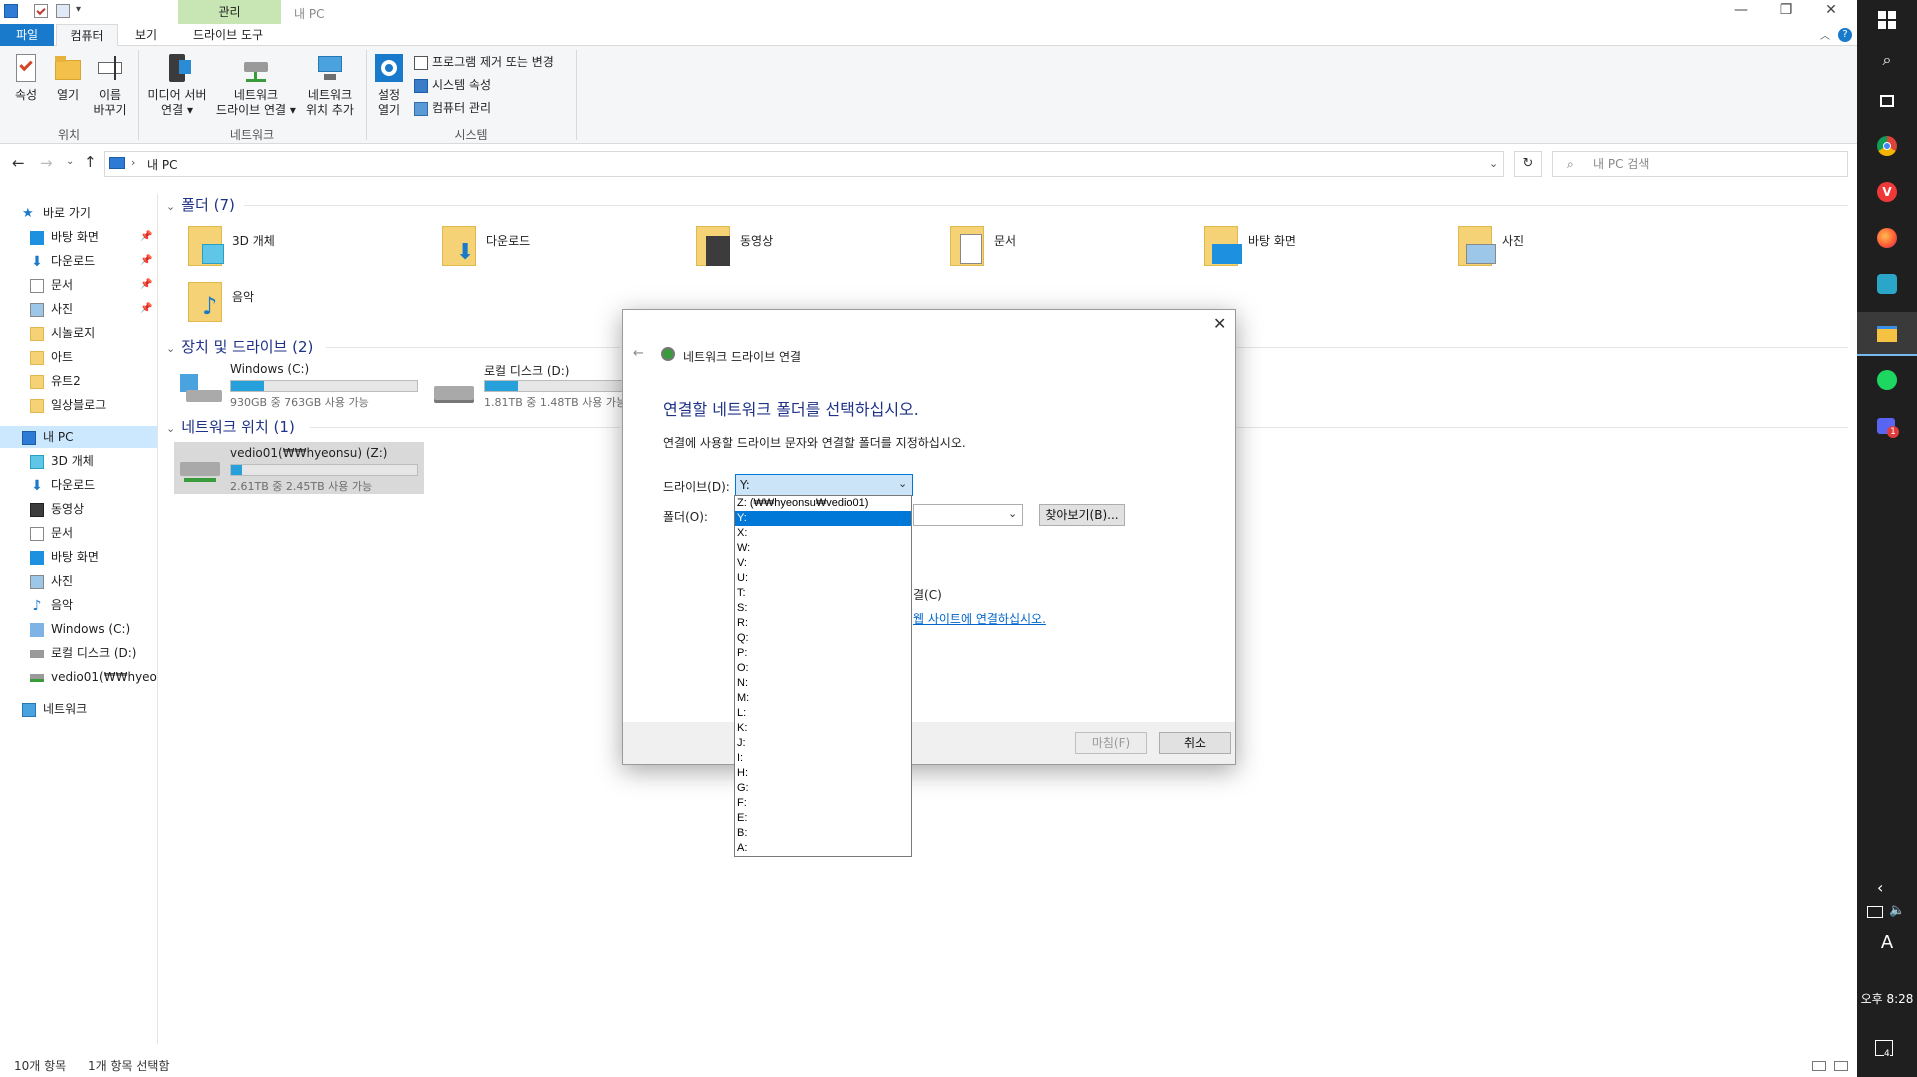  What do you see at coordinates (484, 62) in the screenshot?
I see `uninstall-program-button: 프로그램 제거 또는 변경` at bounding box center [484, 62].